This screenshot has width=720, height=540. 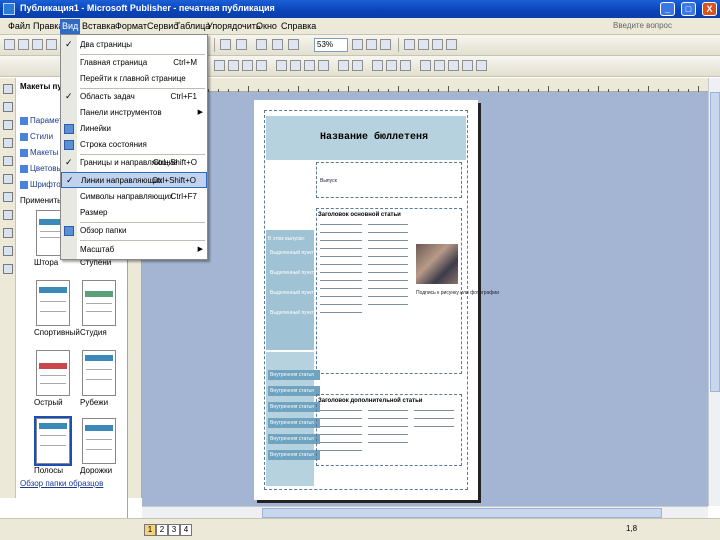 I want to click on send-backward-icon, so click(x=423, y=44).